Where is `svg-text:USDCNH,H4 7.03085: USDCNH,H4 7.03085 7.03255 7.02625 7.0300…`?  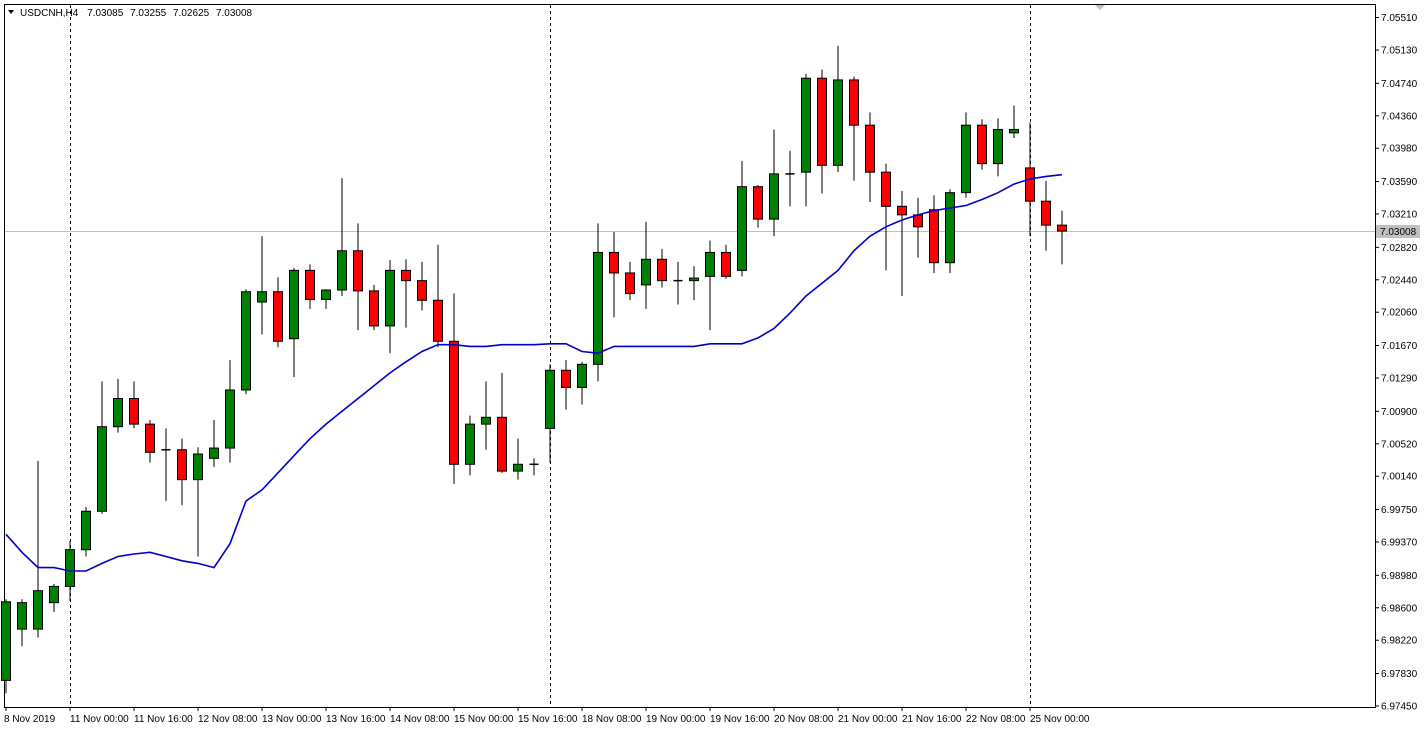 svg-text:USDCNH,H4 7.03085: USDCNH,H4 7.03085 7.03255 7.02625 7.0300… is located at coordinates (136, 13).